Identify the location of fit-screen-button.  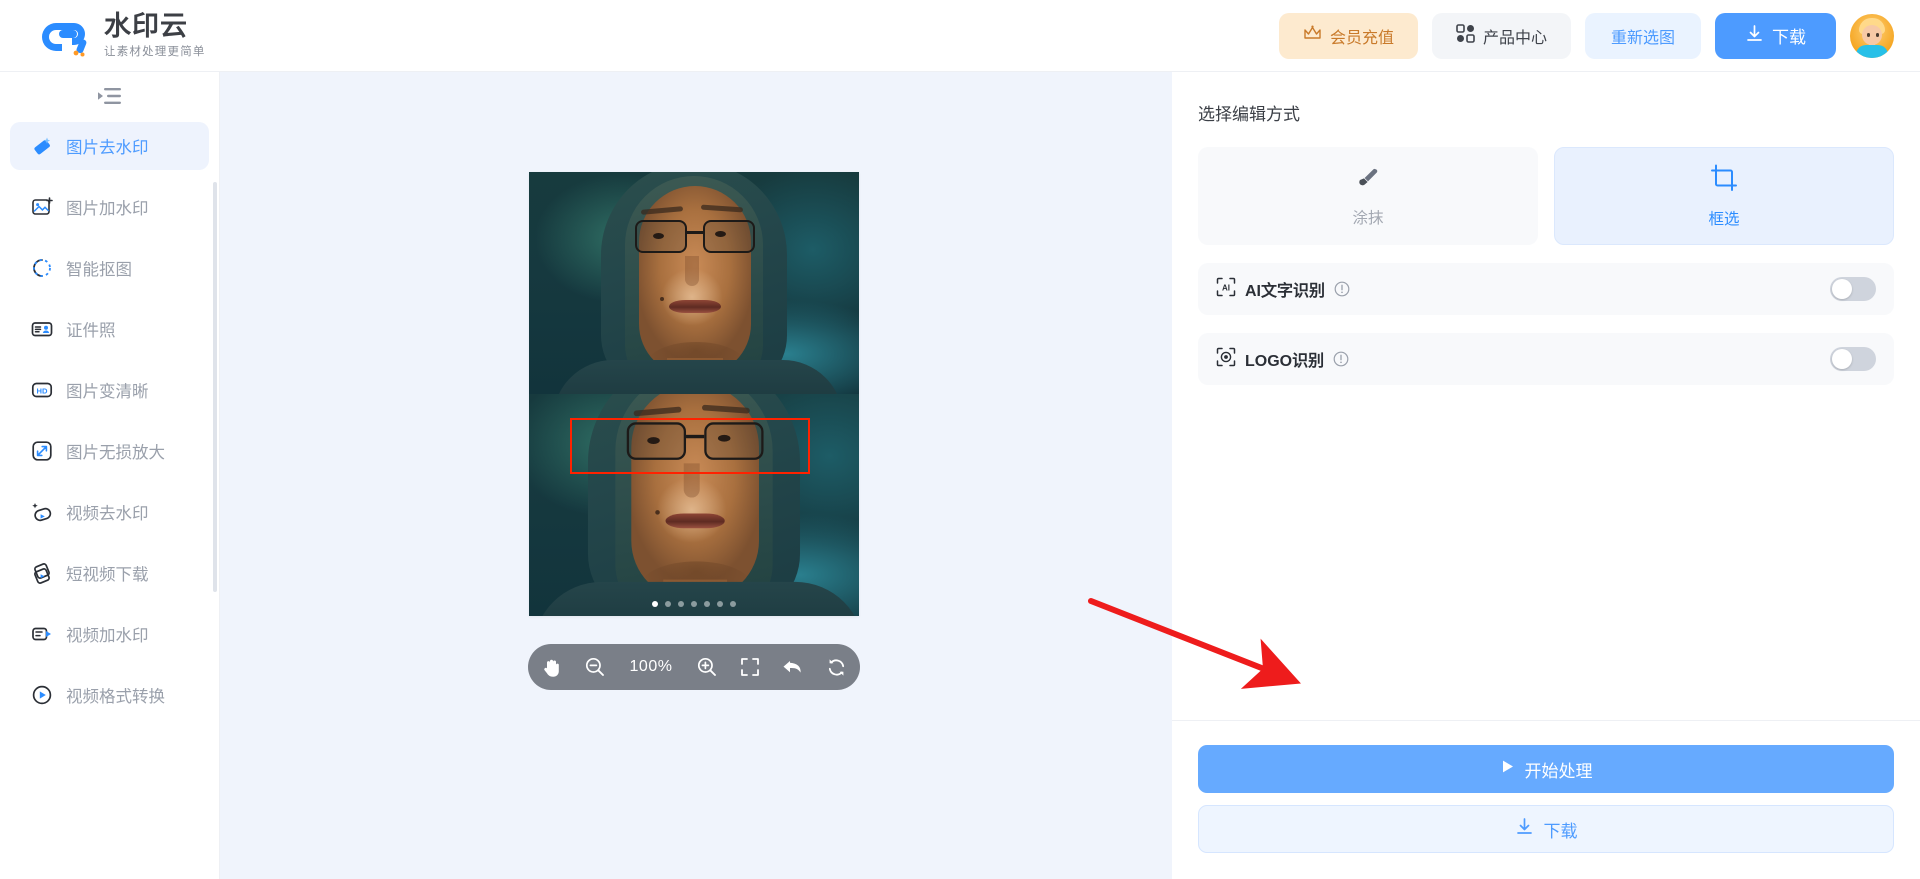
(750, 667).